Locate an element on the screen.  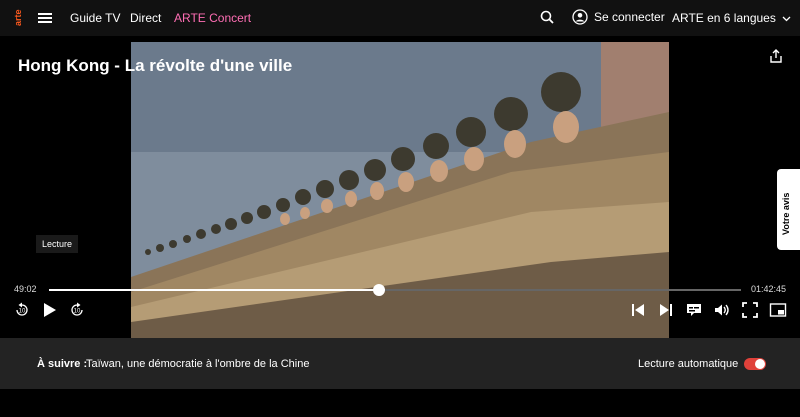
picture-in-picture-icon is located at coordinates (778, 310).